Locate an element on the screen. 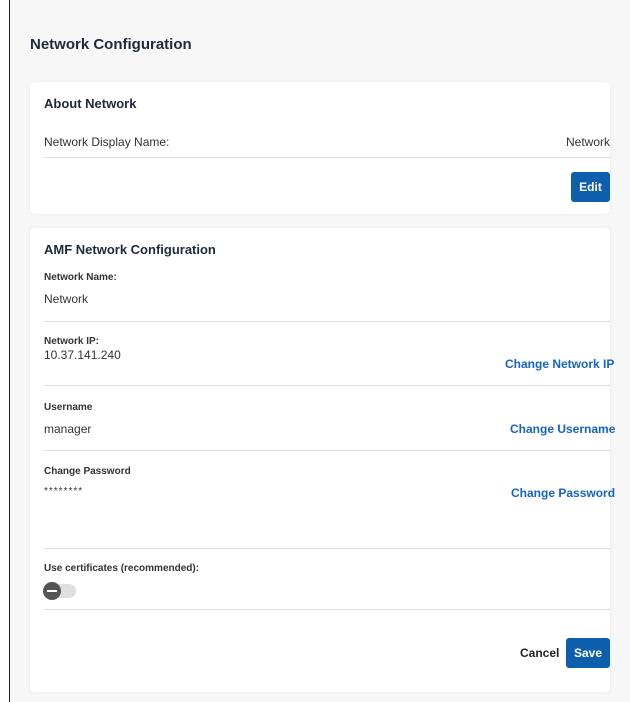 The height and width of the screenshot is (702, 630). network-ip-label: Network IP: is located at coordinates (72, 341).